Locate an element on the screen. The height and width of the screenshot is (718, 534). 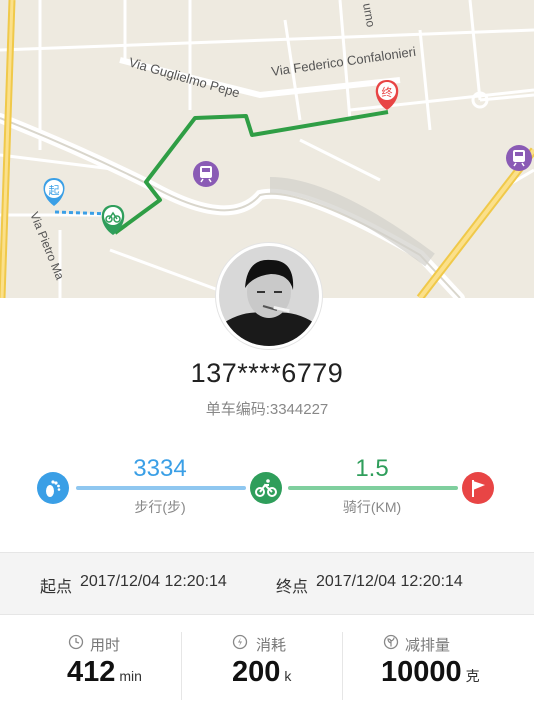
metric-value: 10000 克 is located at coordinates (430, 672).